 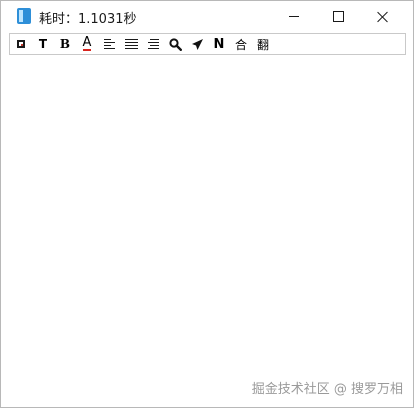 I want to click on send-icon, so click(x=197, y=44).